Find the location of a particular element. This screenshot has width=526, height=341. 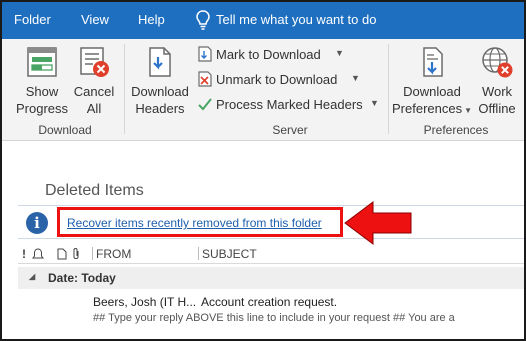

unmark-to-download-label: Unmark to Download is located at coordinates (277, 79).